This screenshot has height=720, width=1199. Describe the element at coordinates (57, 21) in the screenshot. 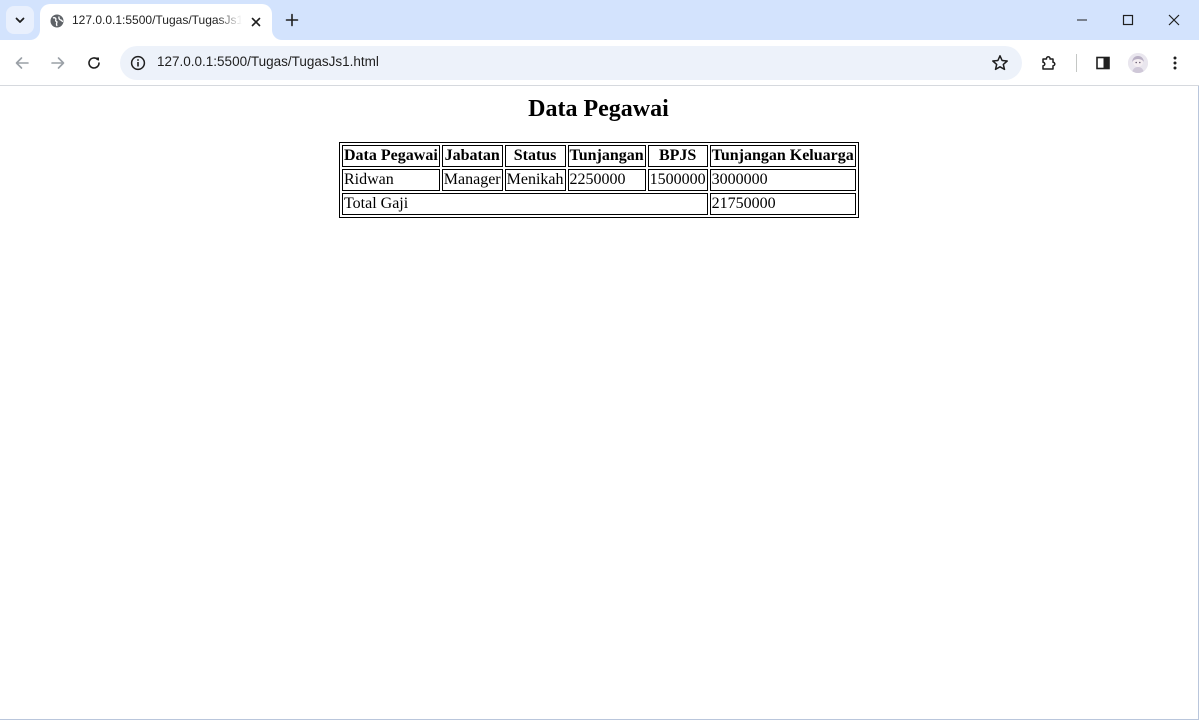

I see `globe-icon` at that location.